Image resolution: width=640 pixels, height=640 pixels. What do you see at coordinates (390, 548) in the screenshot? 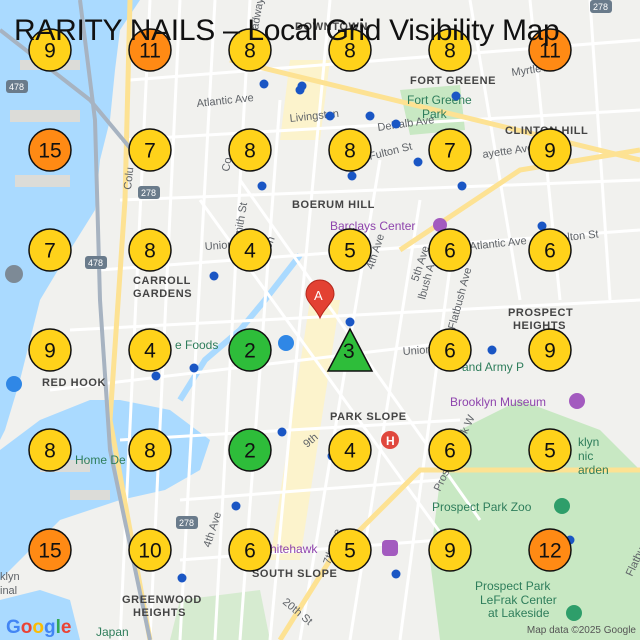
I see `whitehawk-icon` at bounding box center [390, 548].